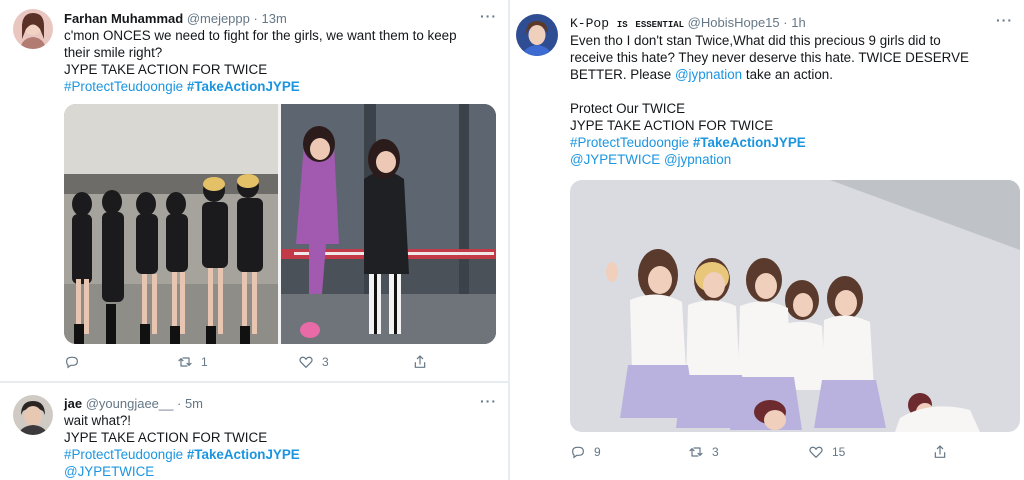 The image size is (1024, 480). What do you see at coordinates (204, 362) in the screenshot?
I see `retweet-count: 1` at bounding box center [204, 362].